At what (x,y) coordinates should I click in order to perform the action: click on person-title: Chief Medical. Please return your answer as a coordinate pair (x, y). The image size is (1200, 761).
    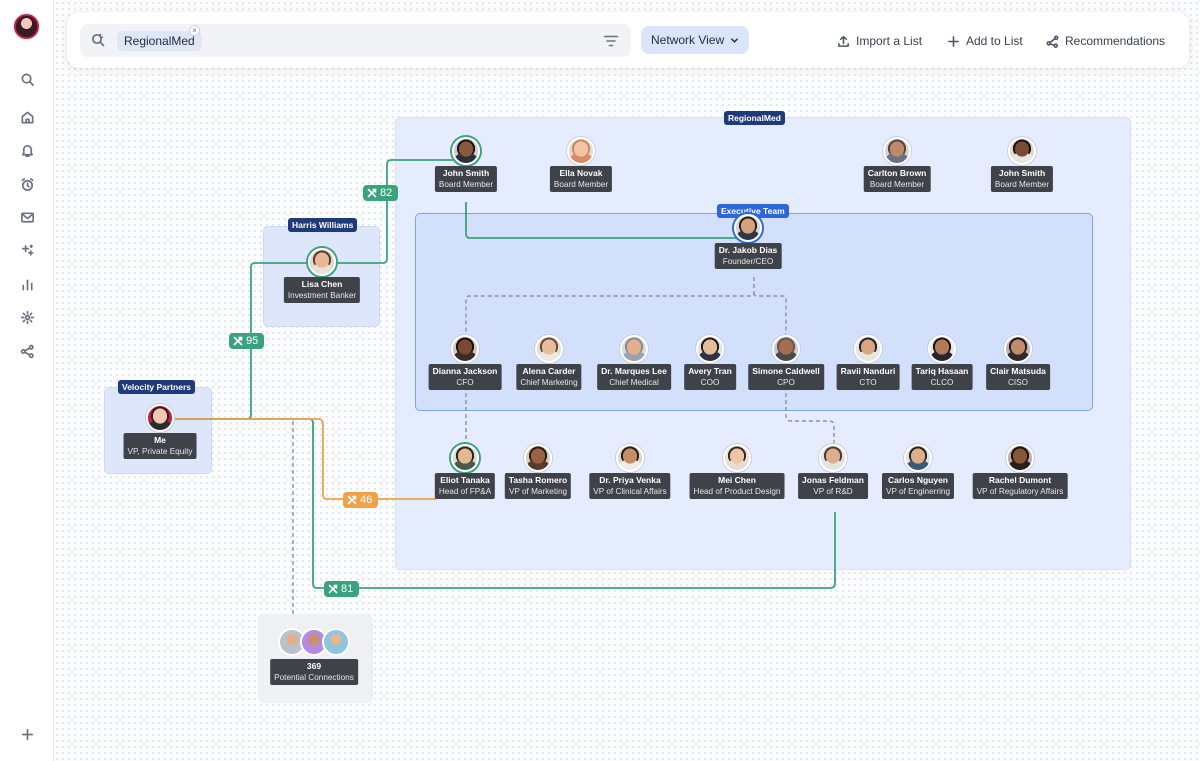
    Looking at the image, I should click on (634, 382).